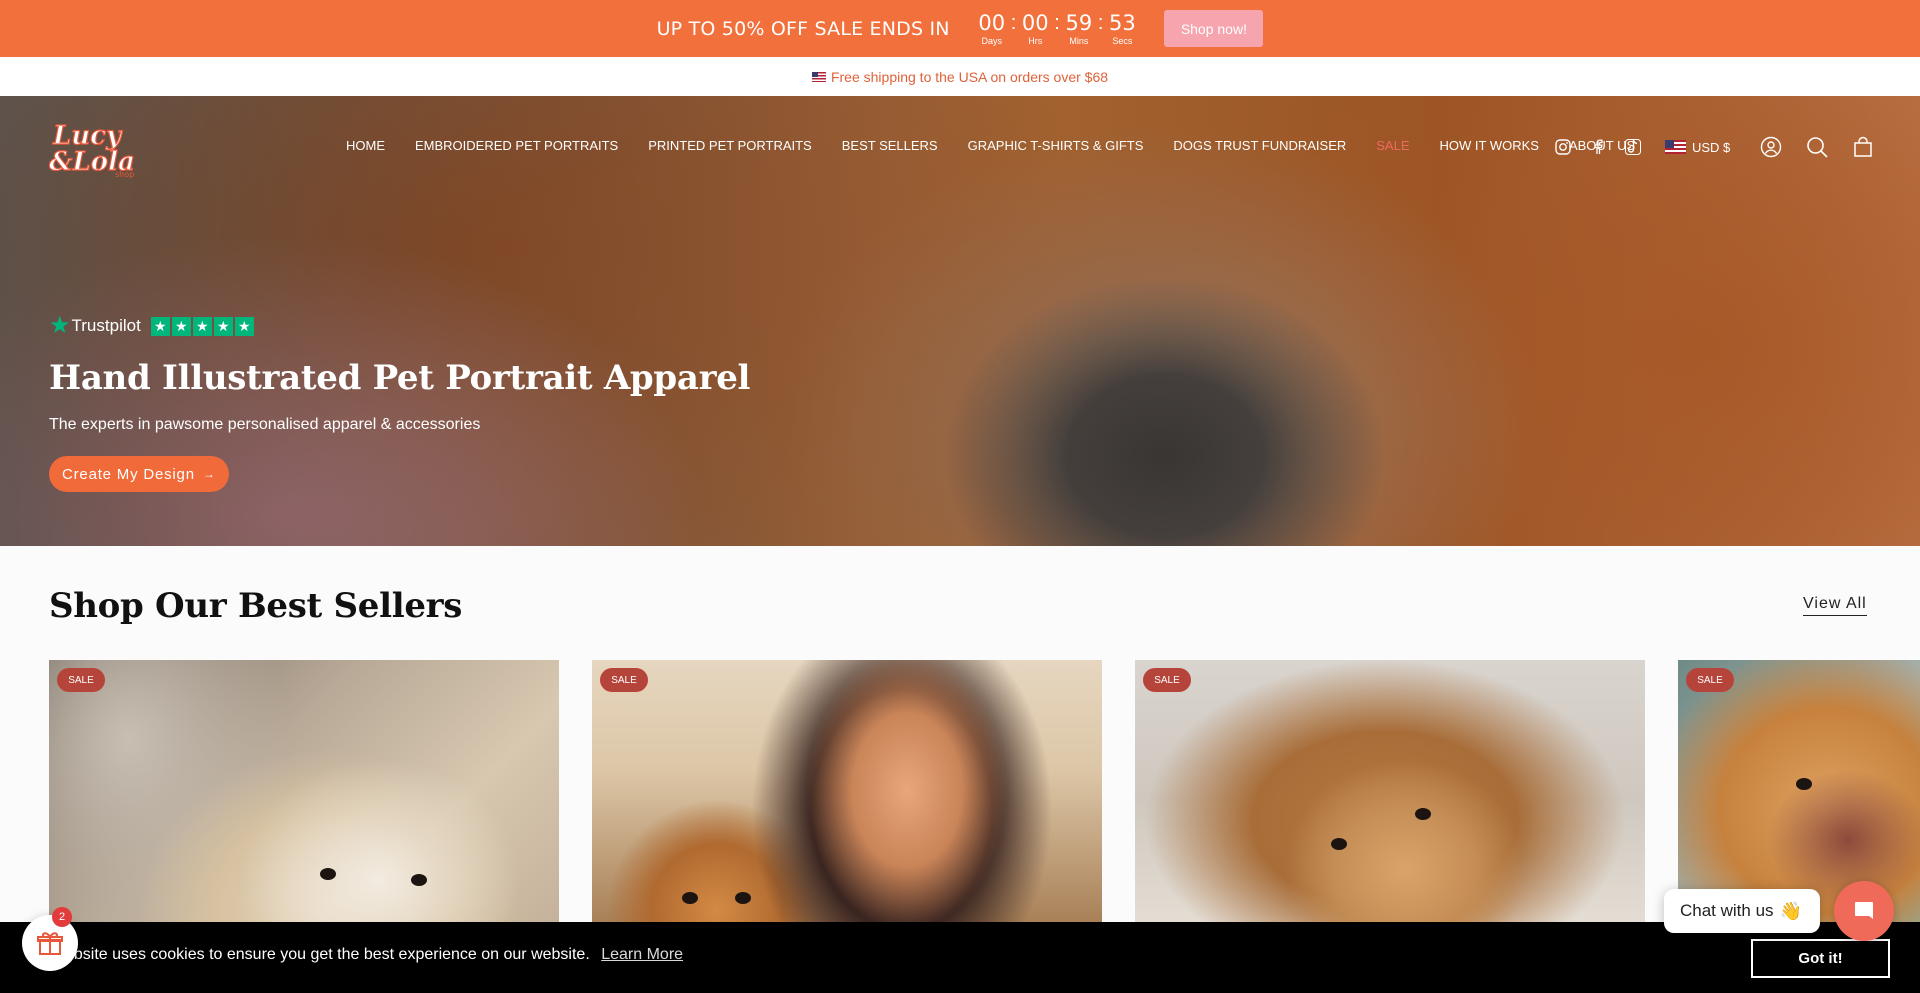  I want to click on got-it-button: Got it!, so click(1820, 958).